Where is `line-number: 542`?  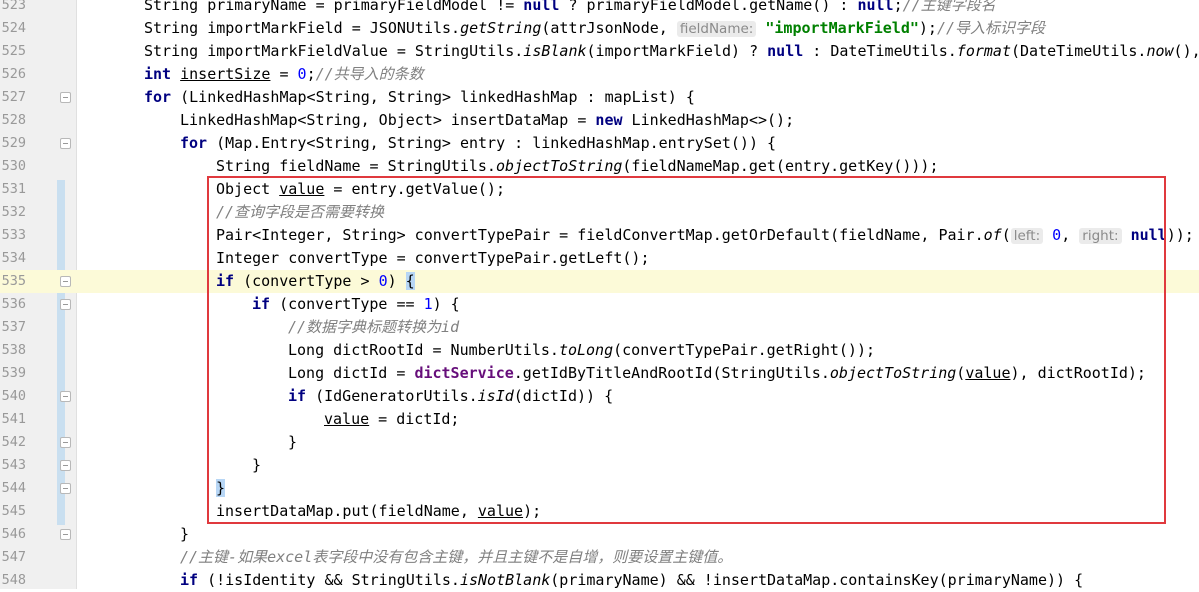
line-number: 542 is located at coordinates (13, 442).